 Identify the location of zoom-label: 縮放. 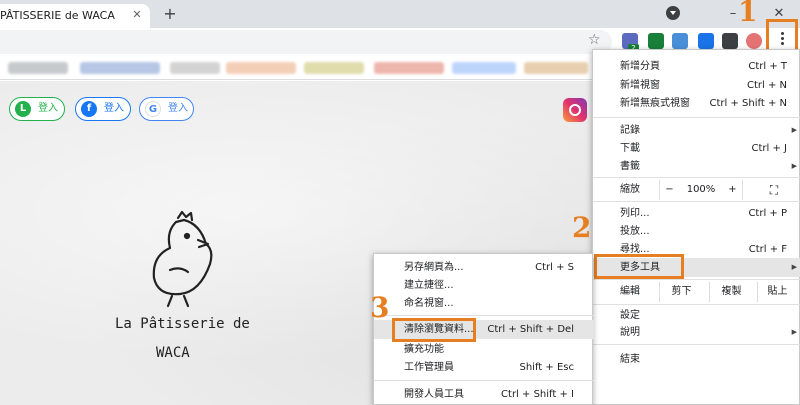
(630, 189).